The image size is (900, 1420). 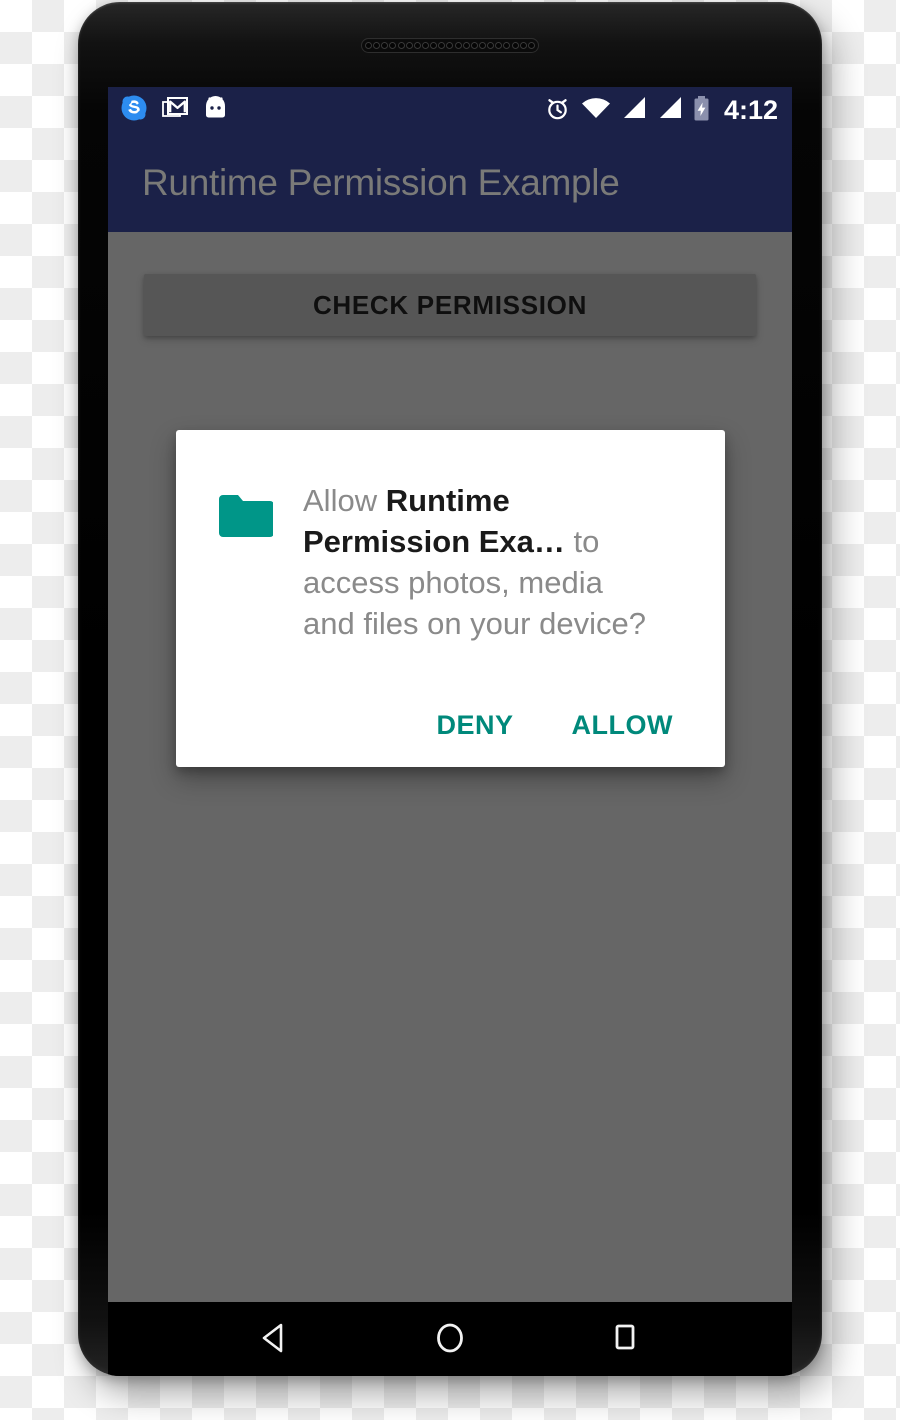 I want to click on allow-button: ALLOW, so click(x=622, y=725).